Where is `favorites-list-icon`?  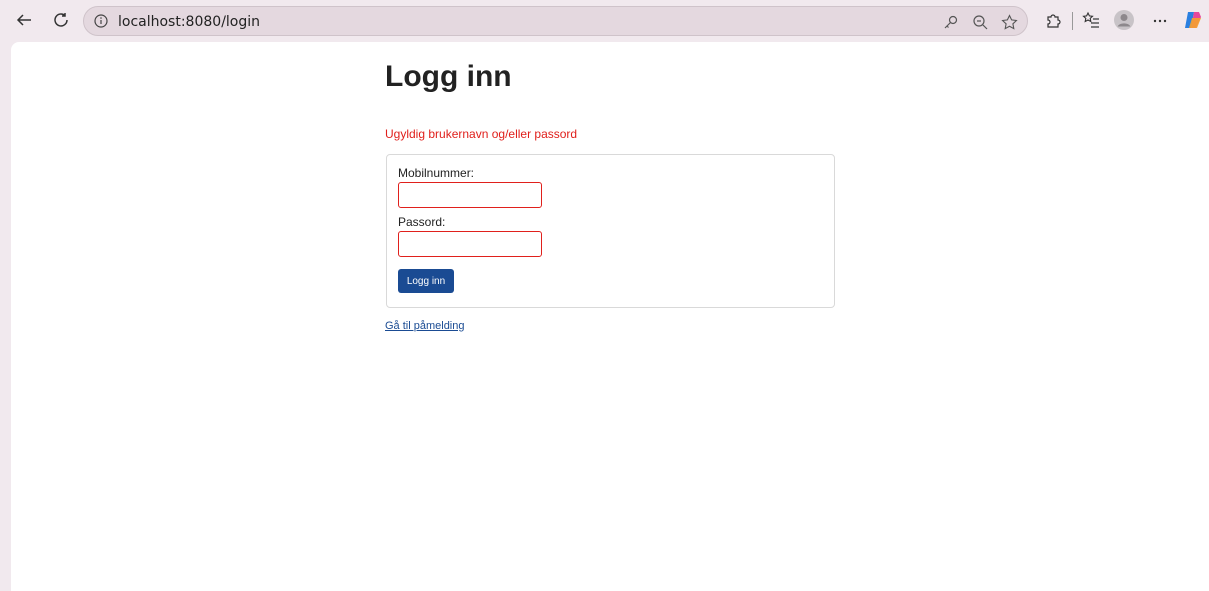 favorites-list-icon is located at coordinates (1091, 20).